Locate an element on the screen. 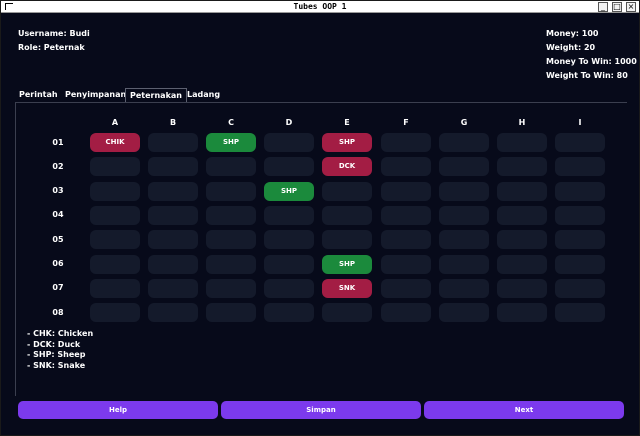 This screenshot has height=436, width=640. row-header: 05 is located at coordinates (58, 239).